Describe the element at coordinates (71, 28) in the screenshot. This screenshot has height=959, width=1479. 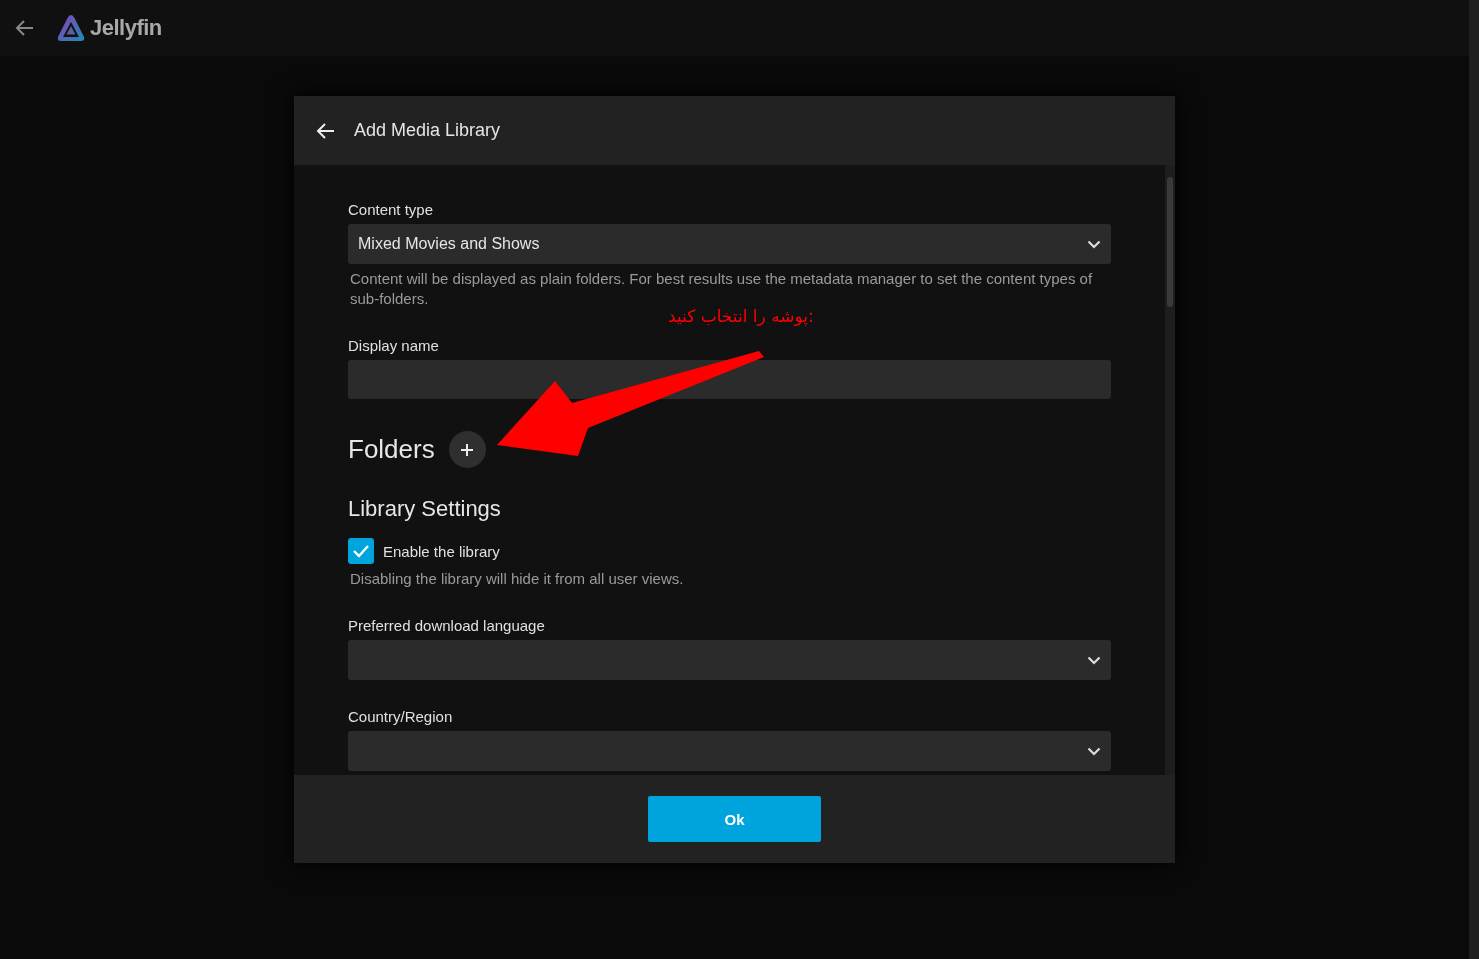
I see `logo-icon` at that location.